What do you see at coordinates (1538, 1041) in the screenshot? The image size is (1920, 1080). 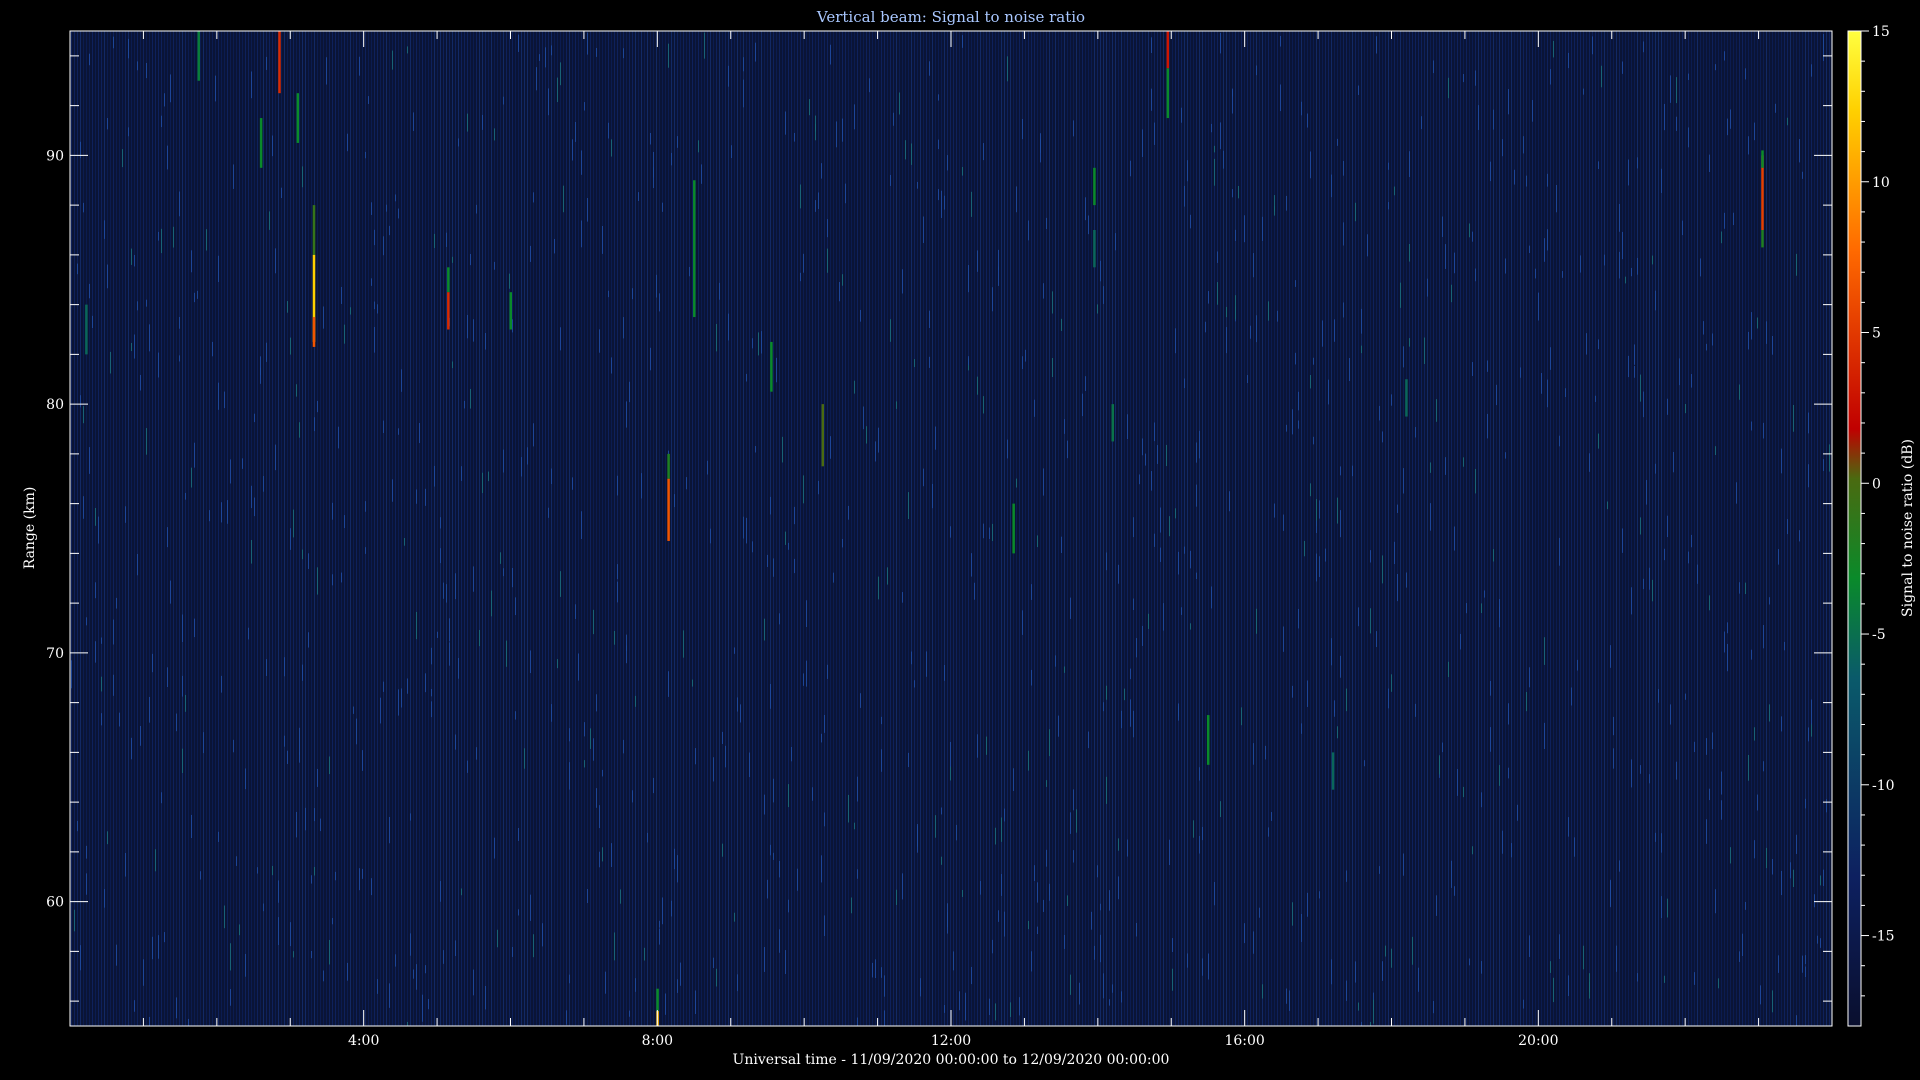 I see `x-tick-label: 20:00` at bounding box center [1538, 1041].